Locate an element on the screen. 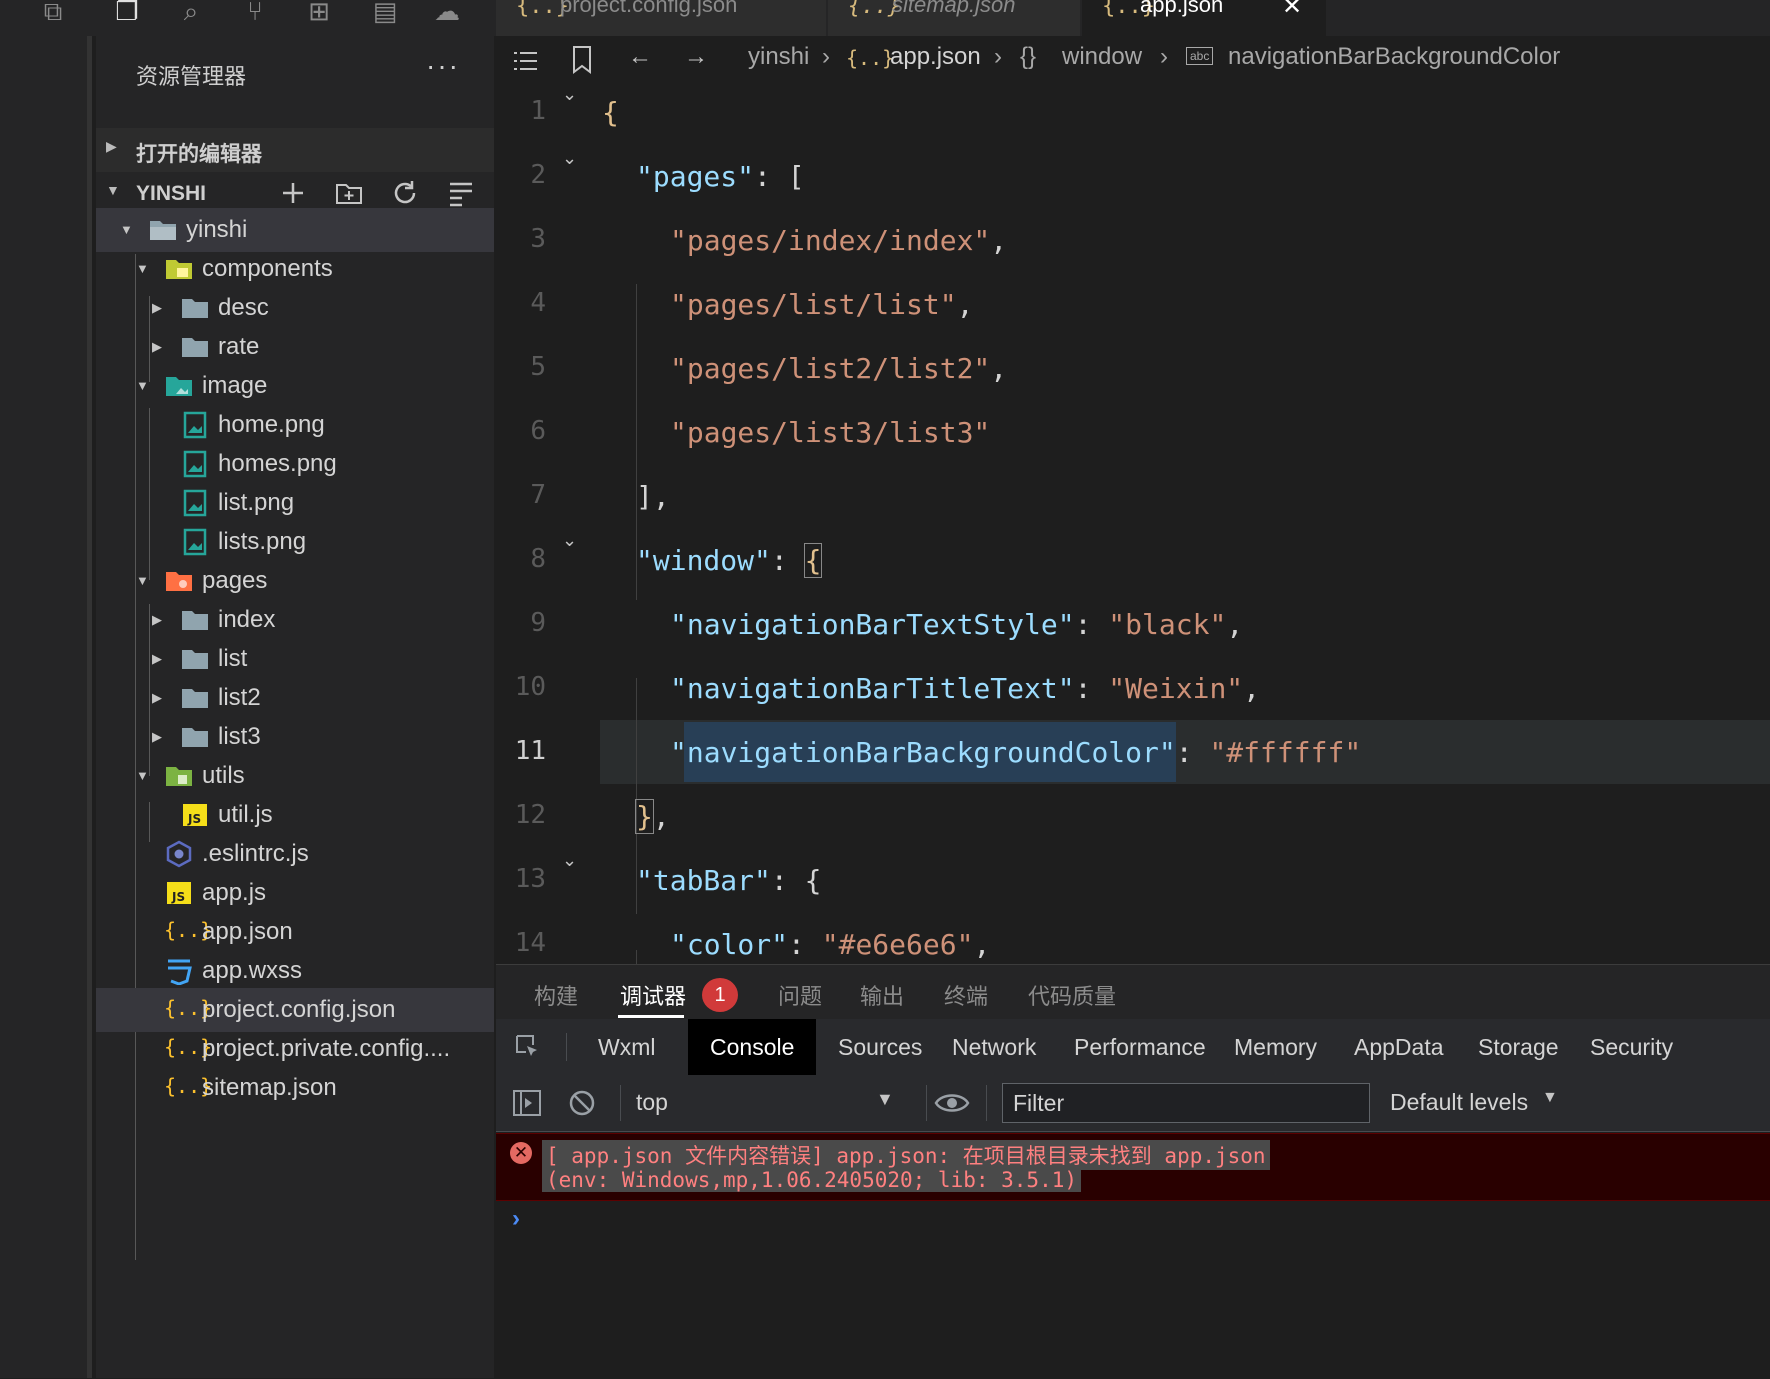  tab-storage: Storage is located at coordinates (1518, 1047).